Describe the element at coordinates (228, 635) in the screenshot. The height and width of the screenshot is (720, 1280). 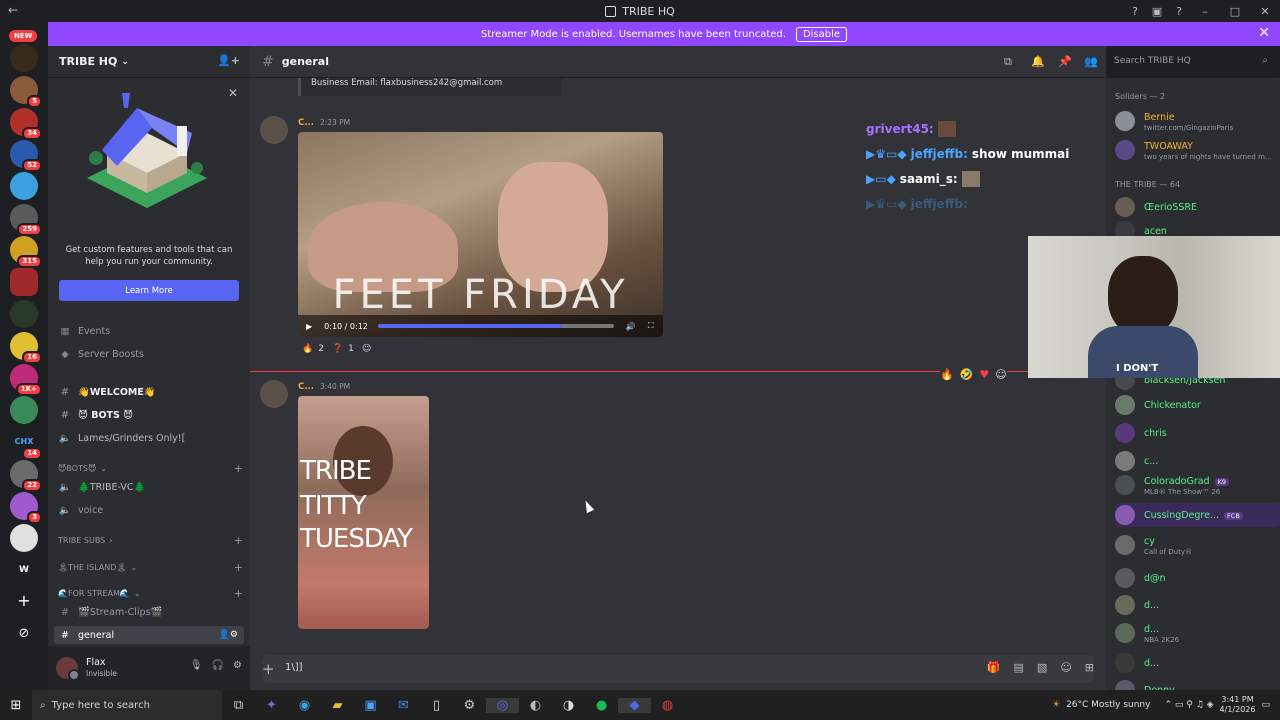
I see `channel-settings-icon: 👤⚙` at that location.